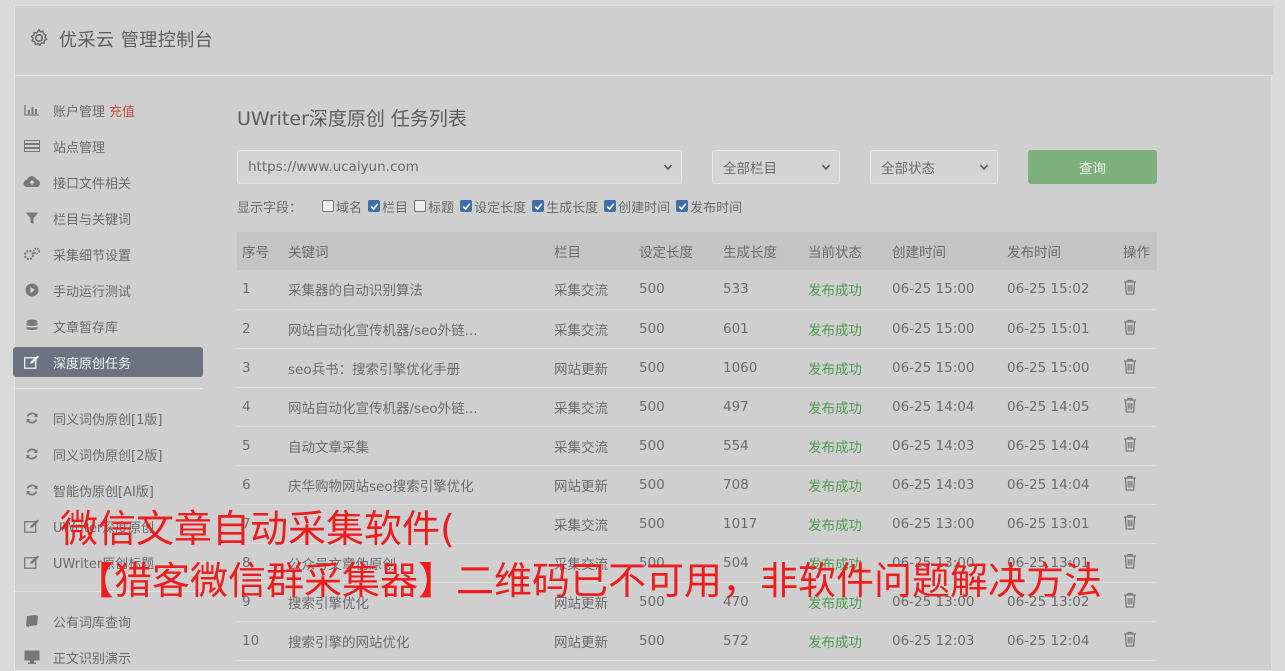 The image size is (1285, 671). I want to click on column-header: 操作, so click(1137, 251).